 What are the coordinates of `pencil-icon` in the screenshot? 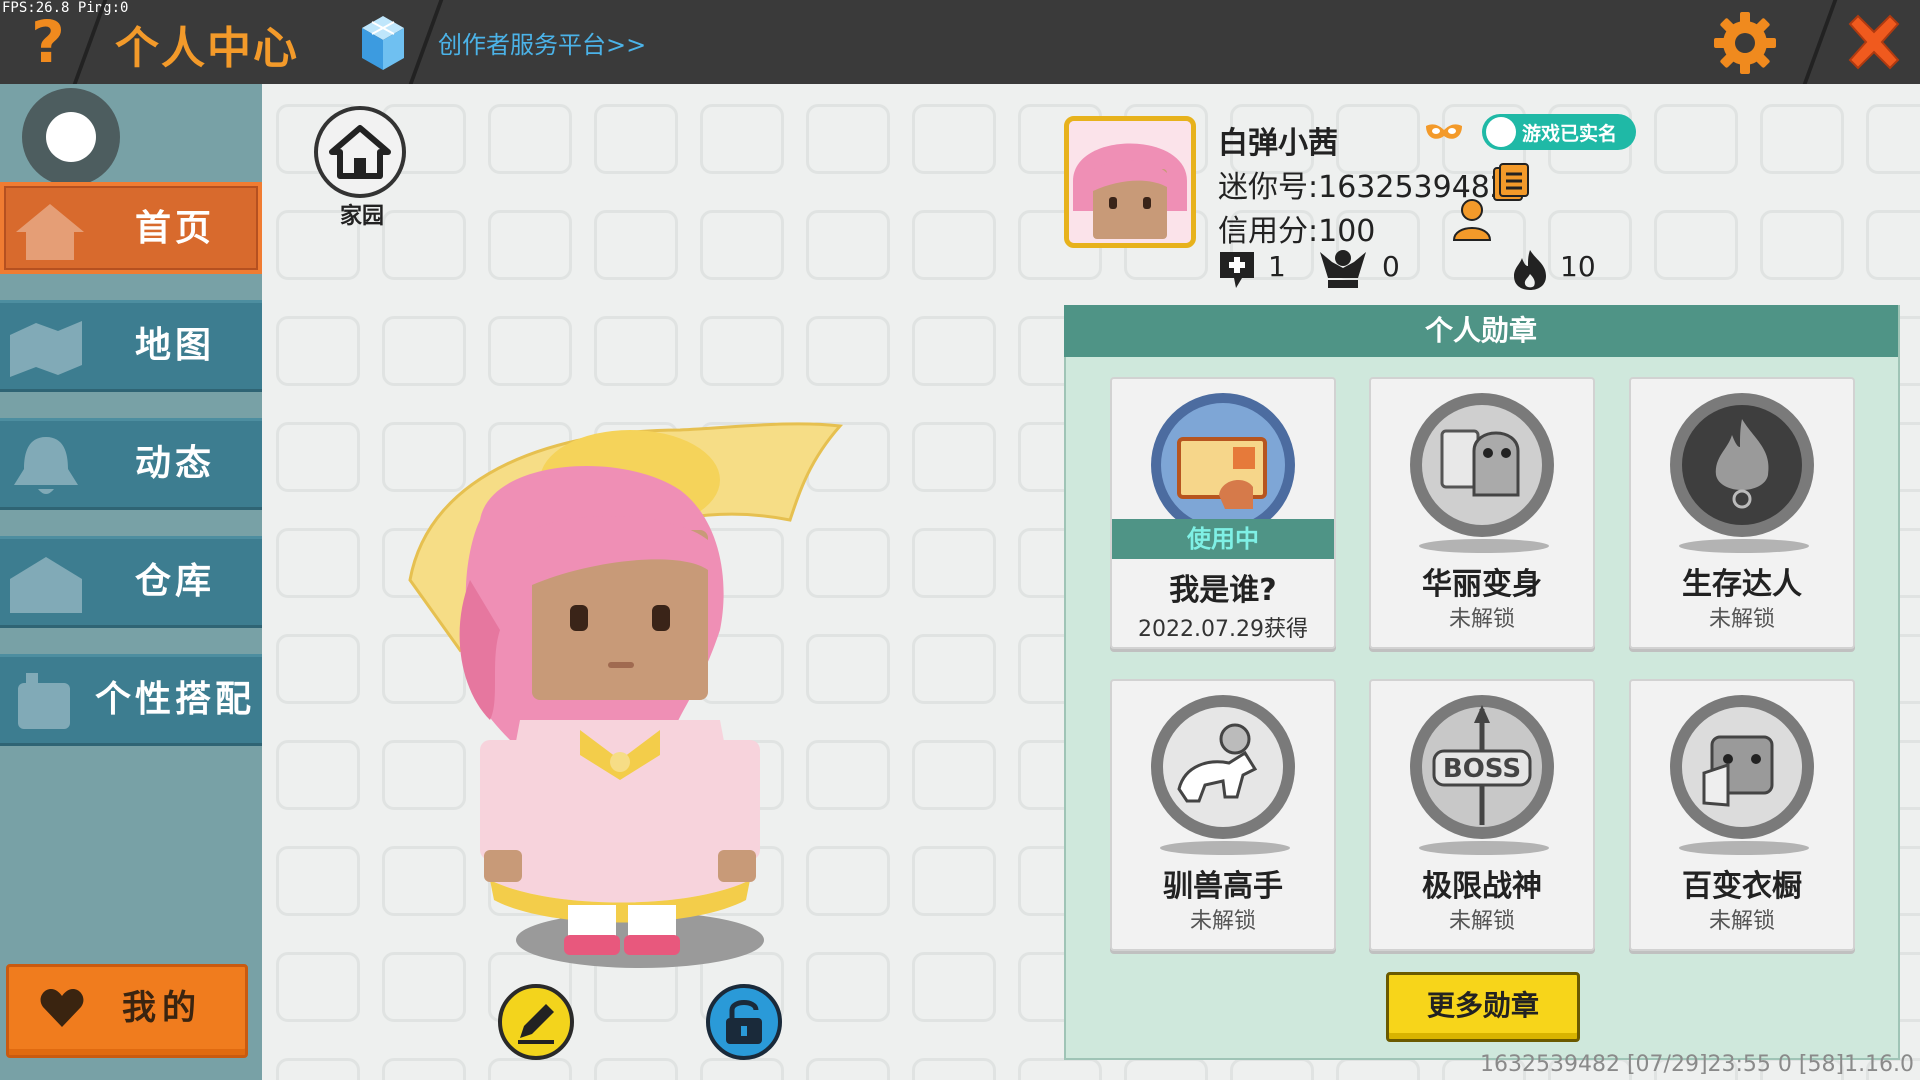 It's located at (536, 1024).